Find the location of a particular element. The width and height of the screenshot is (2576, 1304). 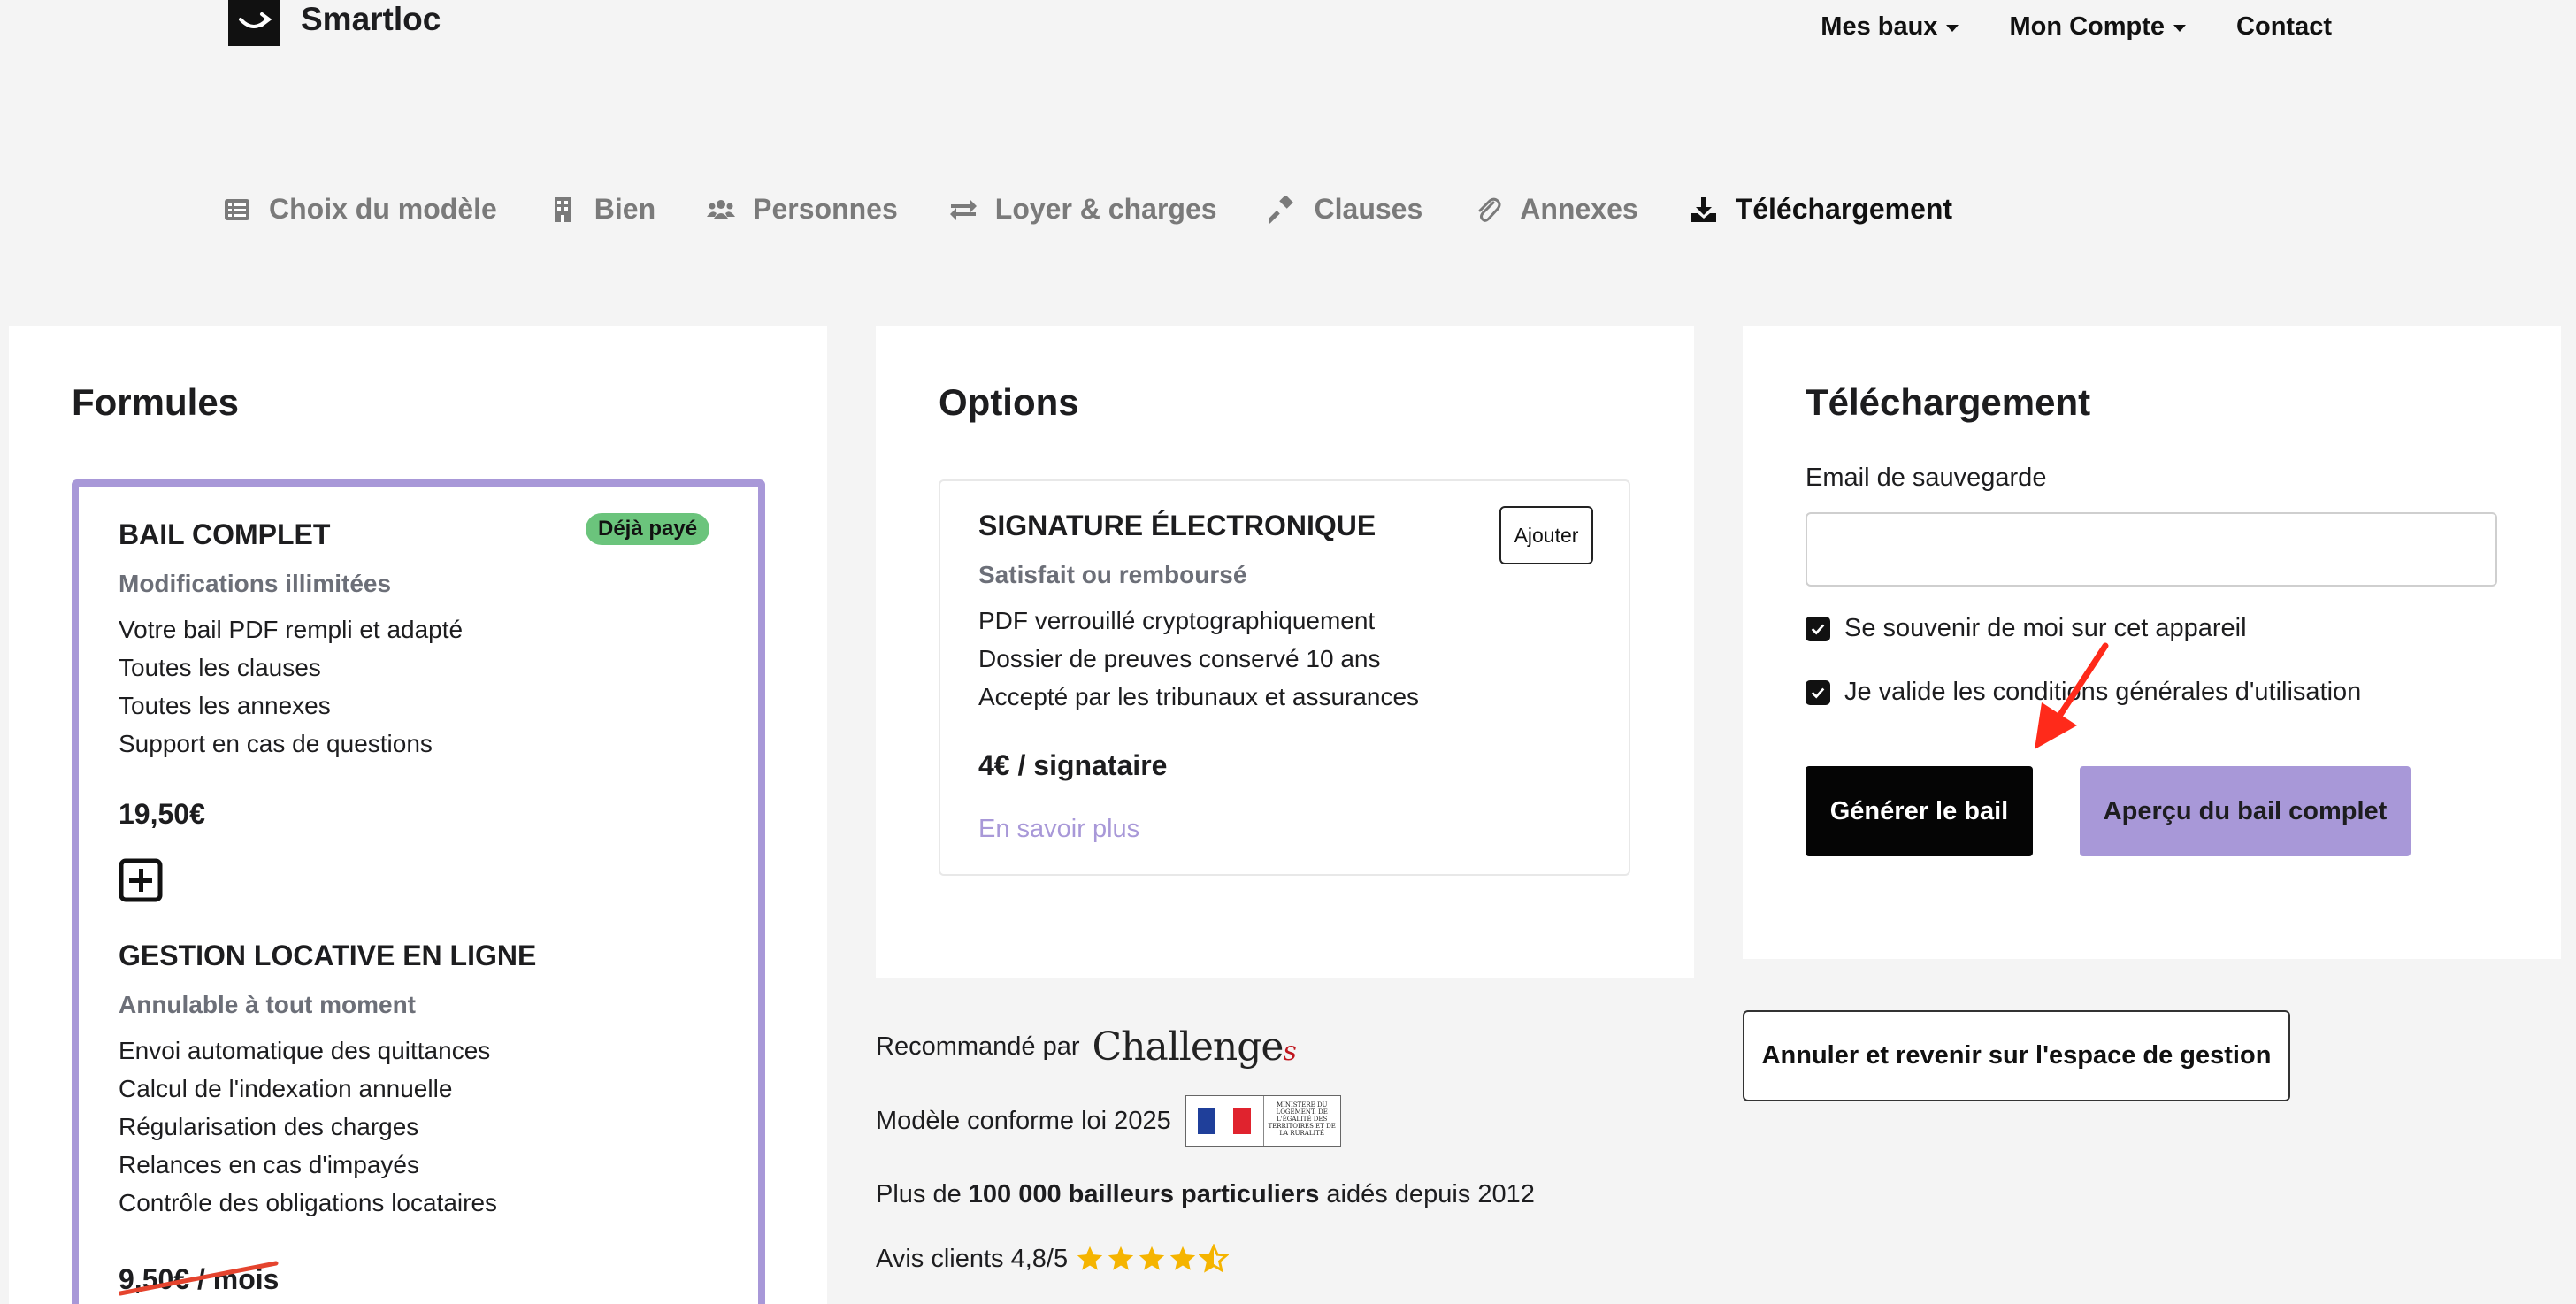

challenges-logo-text: Challenge is located at coordinates (1188, 1047).